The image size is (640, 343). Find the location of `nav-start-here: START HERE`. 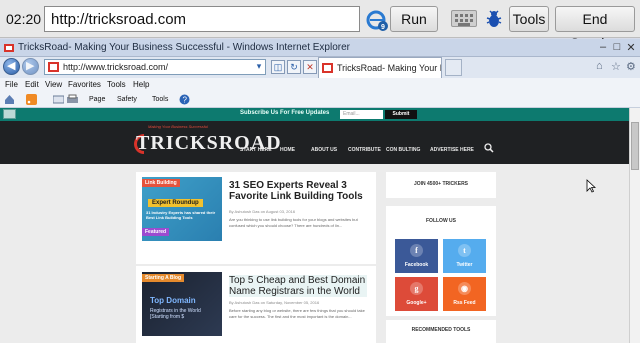

nav-start-here: START HERE is located at coordinates (256, 150).